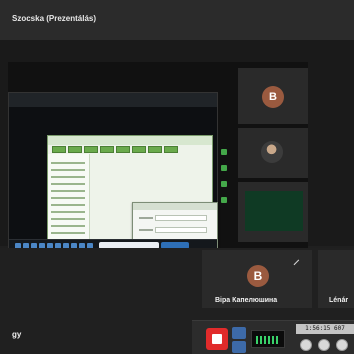 Image resolution: width=354 pixels, height=354 pixels. I want to click on app-toolbar-tabs, so click(131, 149).